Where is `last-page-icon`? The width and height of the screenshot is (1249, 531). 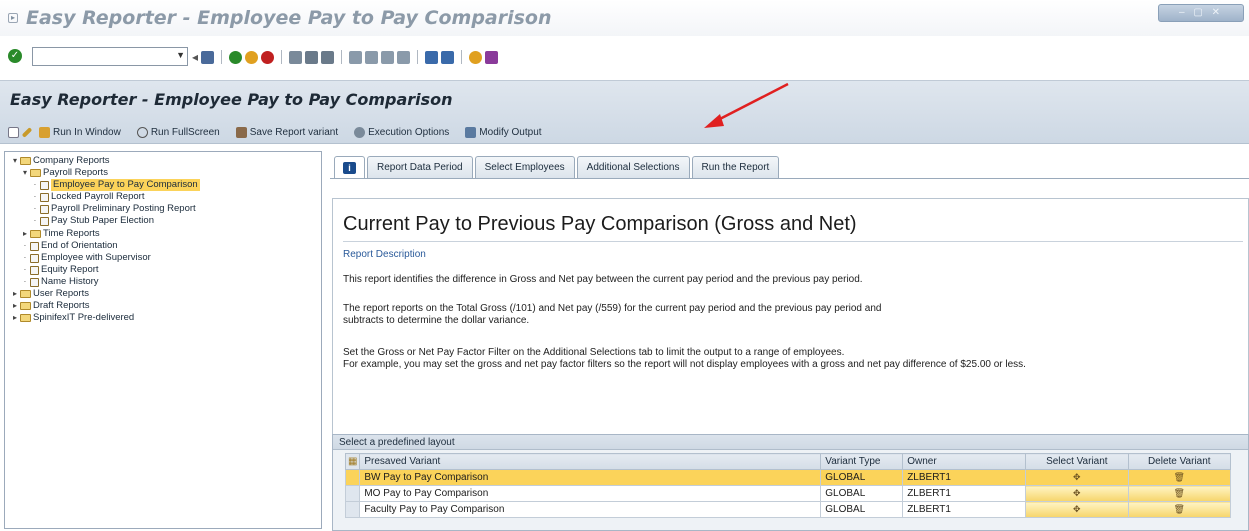
last-page-icon is located at coordinates (404, 57).